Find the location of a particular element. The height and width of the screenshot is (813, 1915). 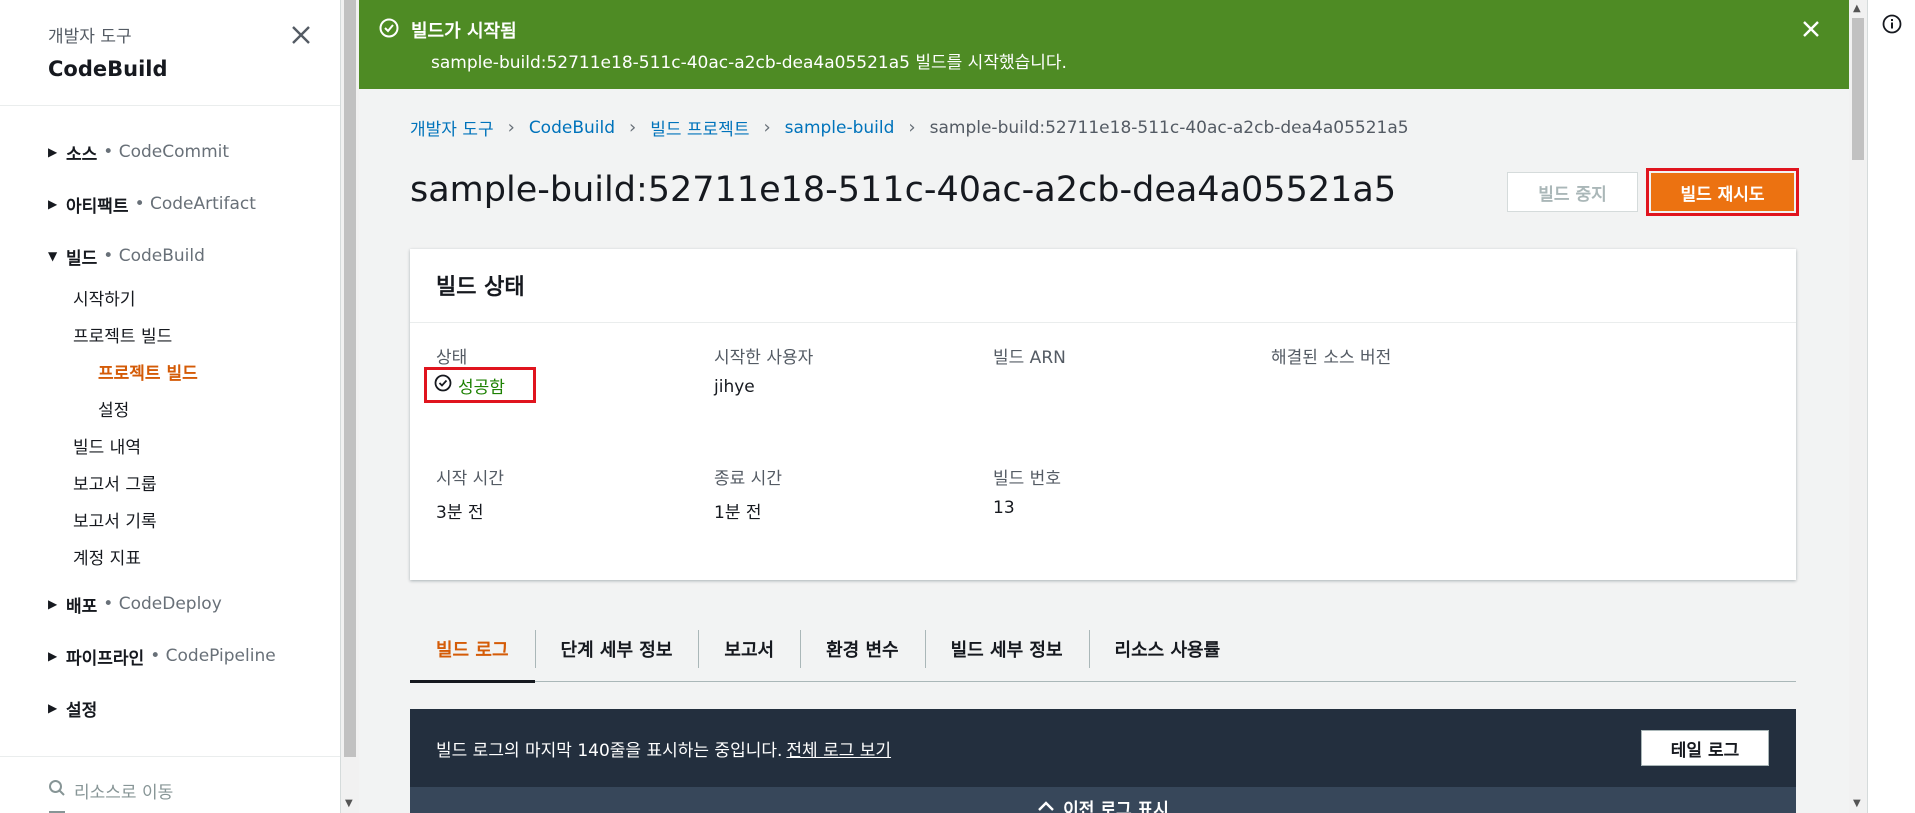

sidebar-section-artifacts: ▶ 아티팩트 • CodeArtifact is located at coordinates (170, 204).